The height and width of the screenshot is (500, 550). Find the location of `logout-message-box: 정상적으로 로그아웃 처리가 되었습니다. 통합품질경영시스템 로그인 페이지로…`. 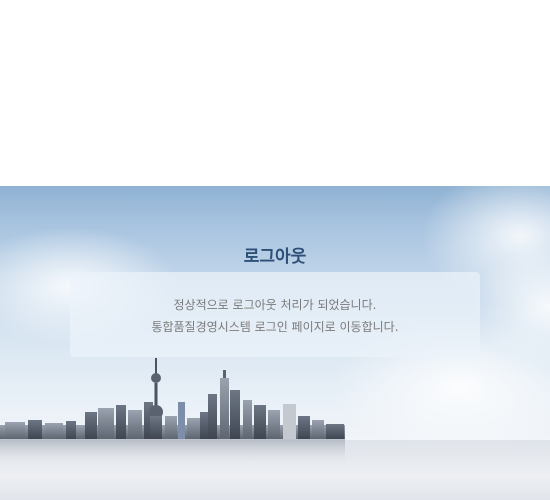

logout-message-box: 정상적으로 로그아웃 처리가 되었습니다. 통합품질경영시스템 로그인 페이지로… is located at coordinates (275, 314).